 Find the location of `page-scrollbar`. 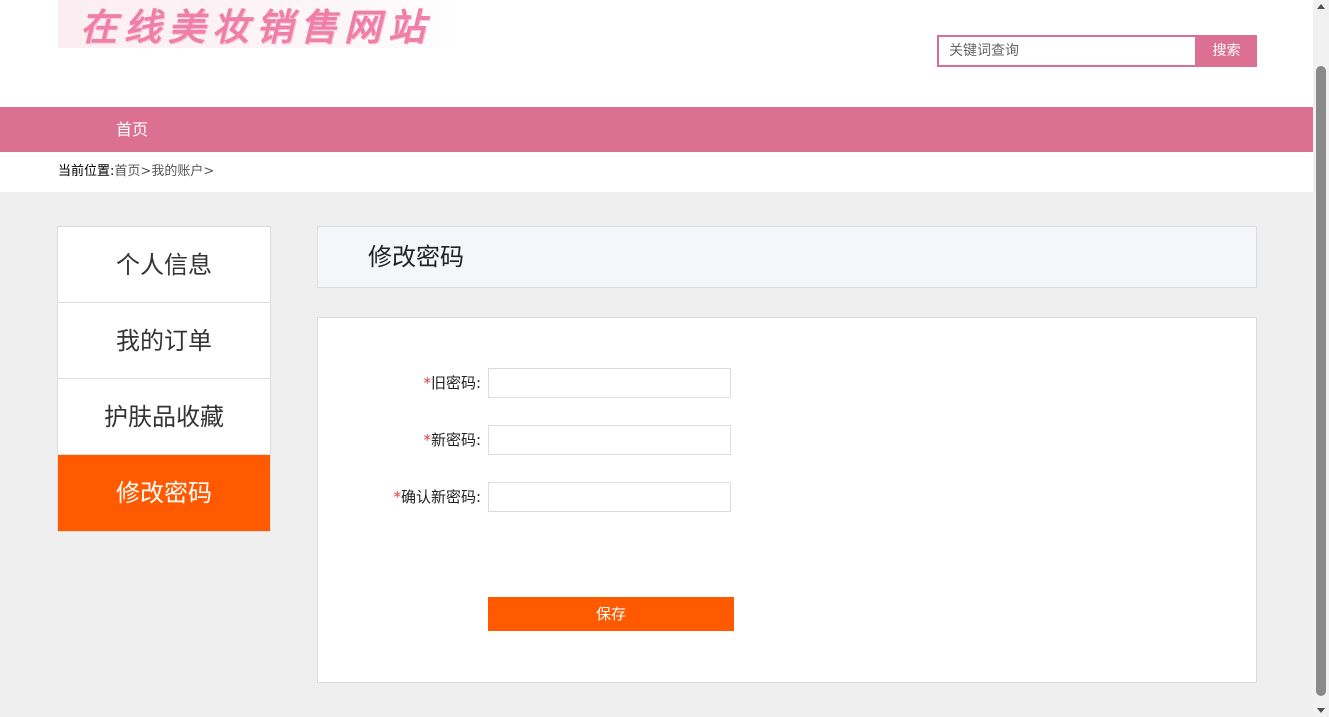

page-scrollbar is located at coordinates (1321, 358).